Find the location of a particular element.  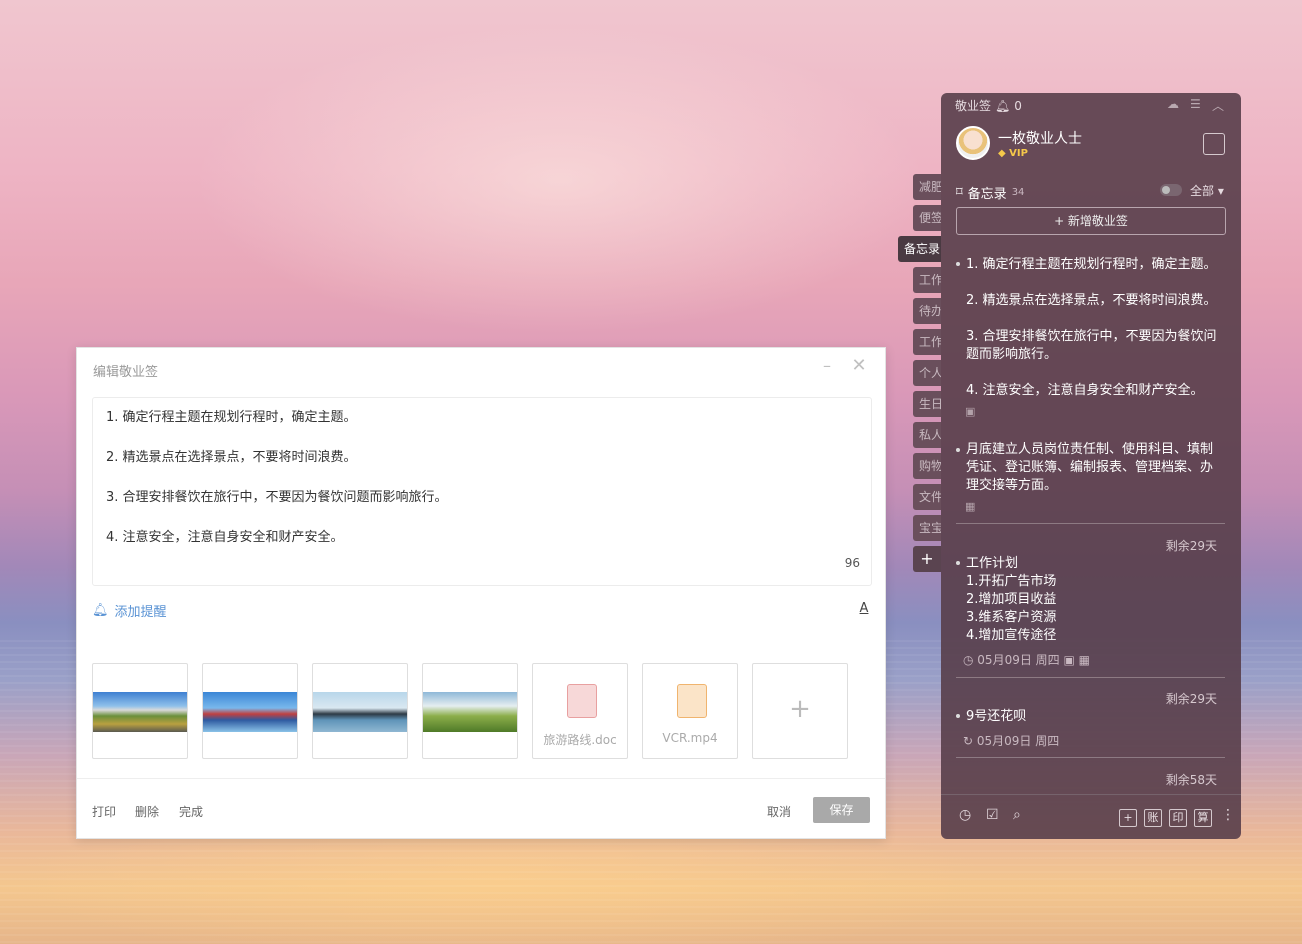

add-attachment-button: + is located at coordinates (800, 711).